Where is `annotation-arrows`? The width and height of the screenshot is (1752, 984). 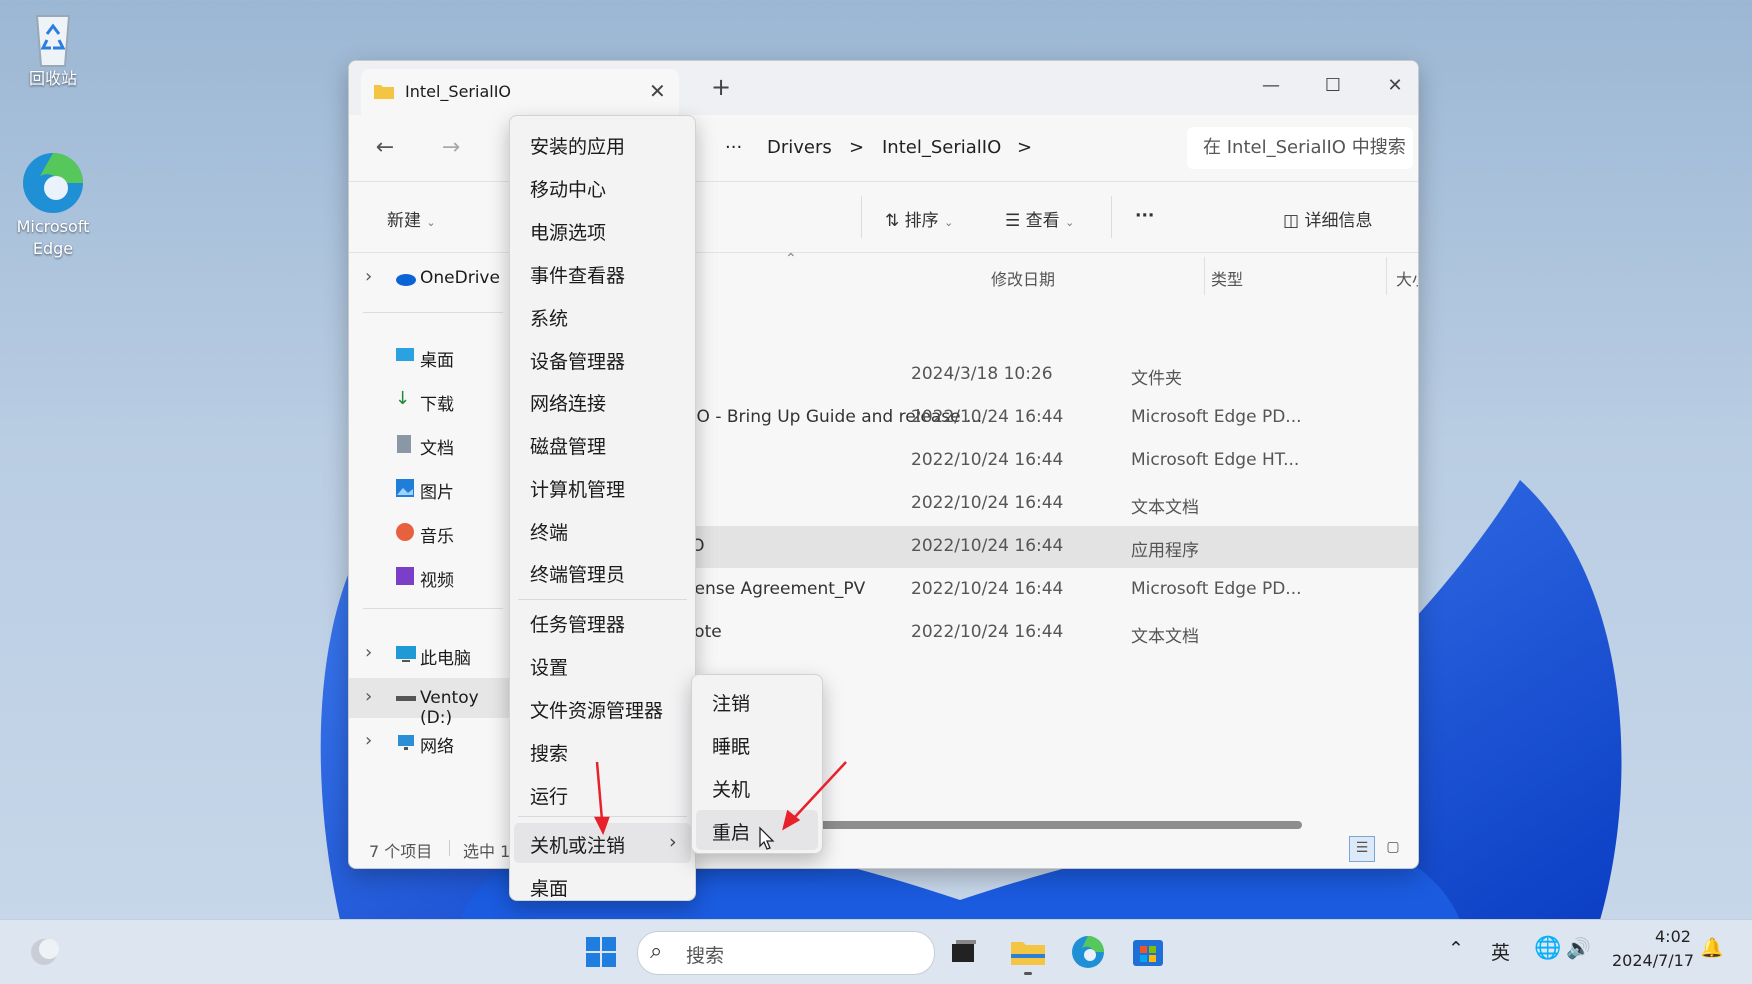 annotation-arrows is located at coordinates (661, 854).